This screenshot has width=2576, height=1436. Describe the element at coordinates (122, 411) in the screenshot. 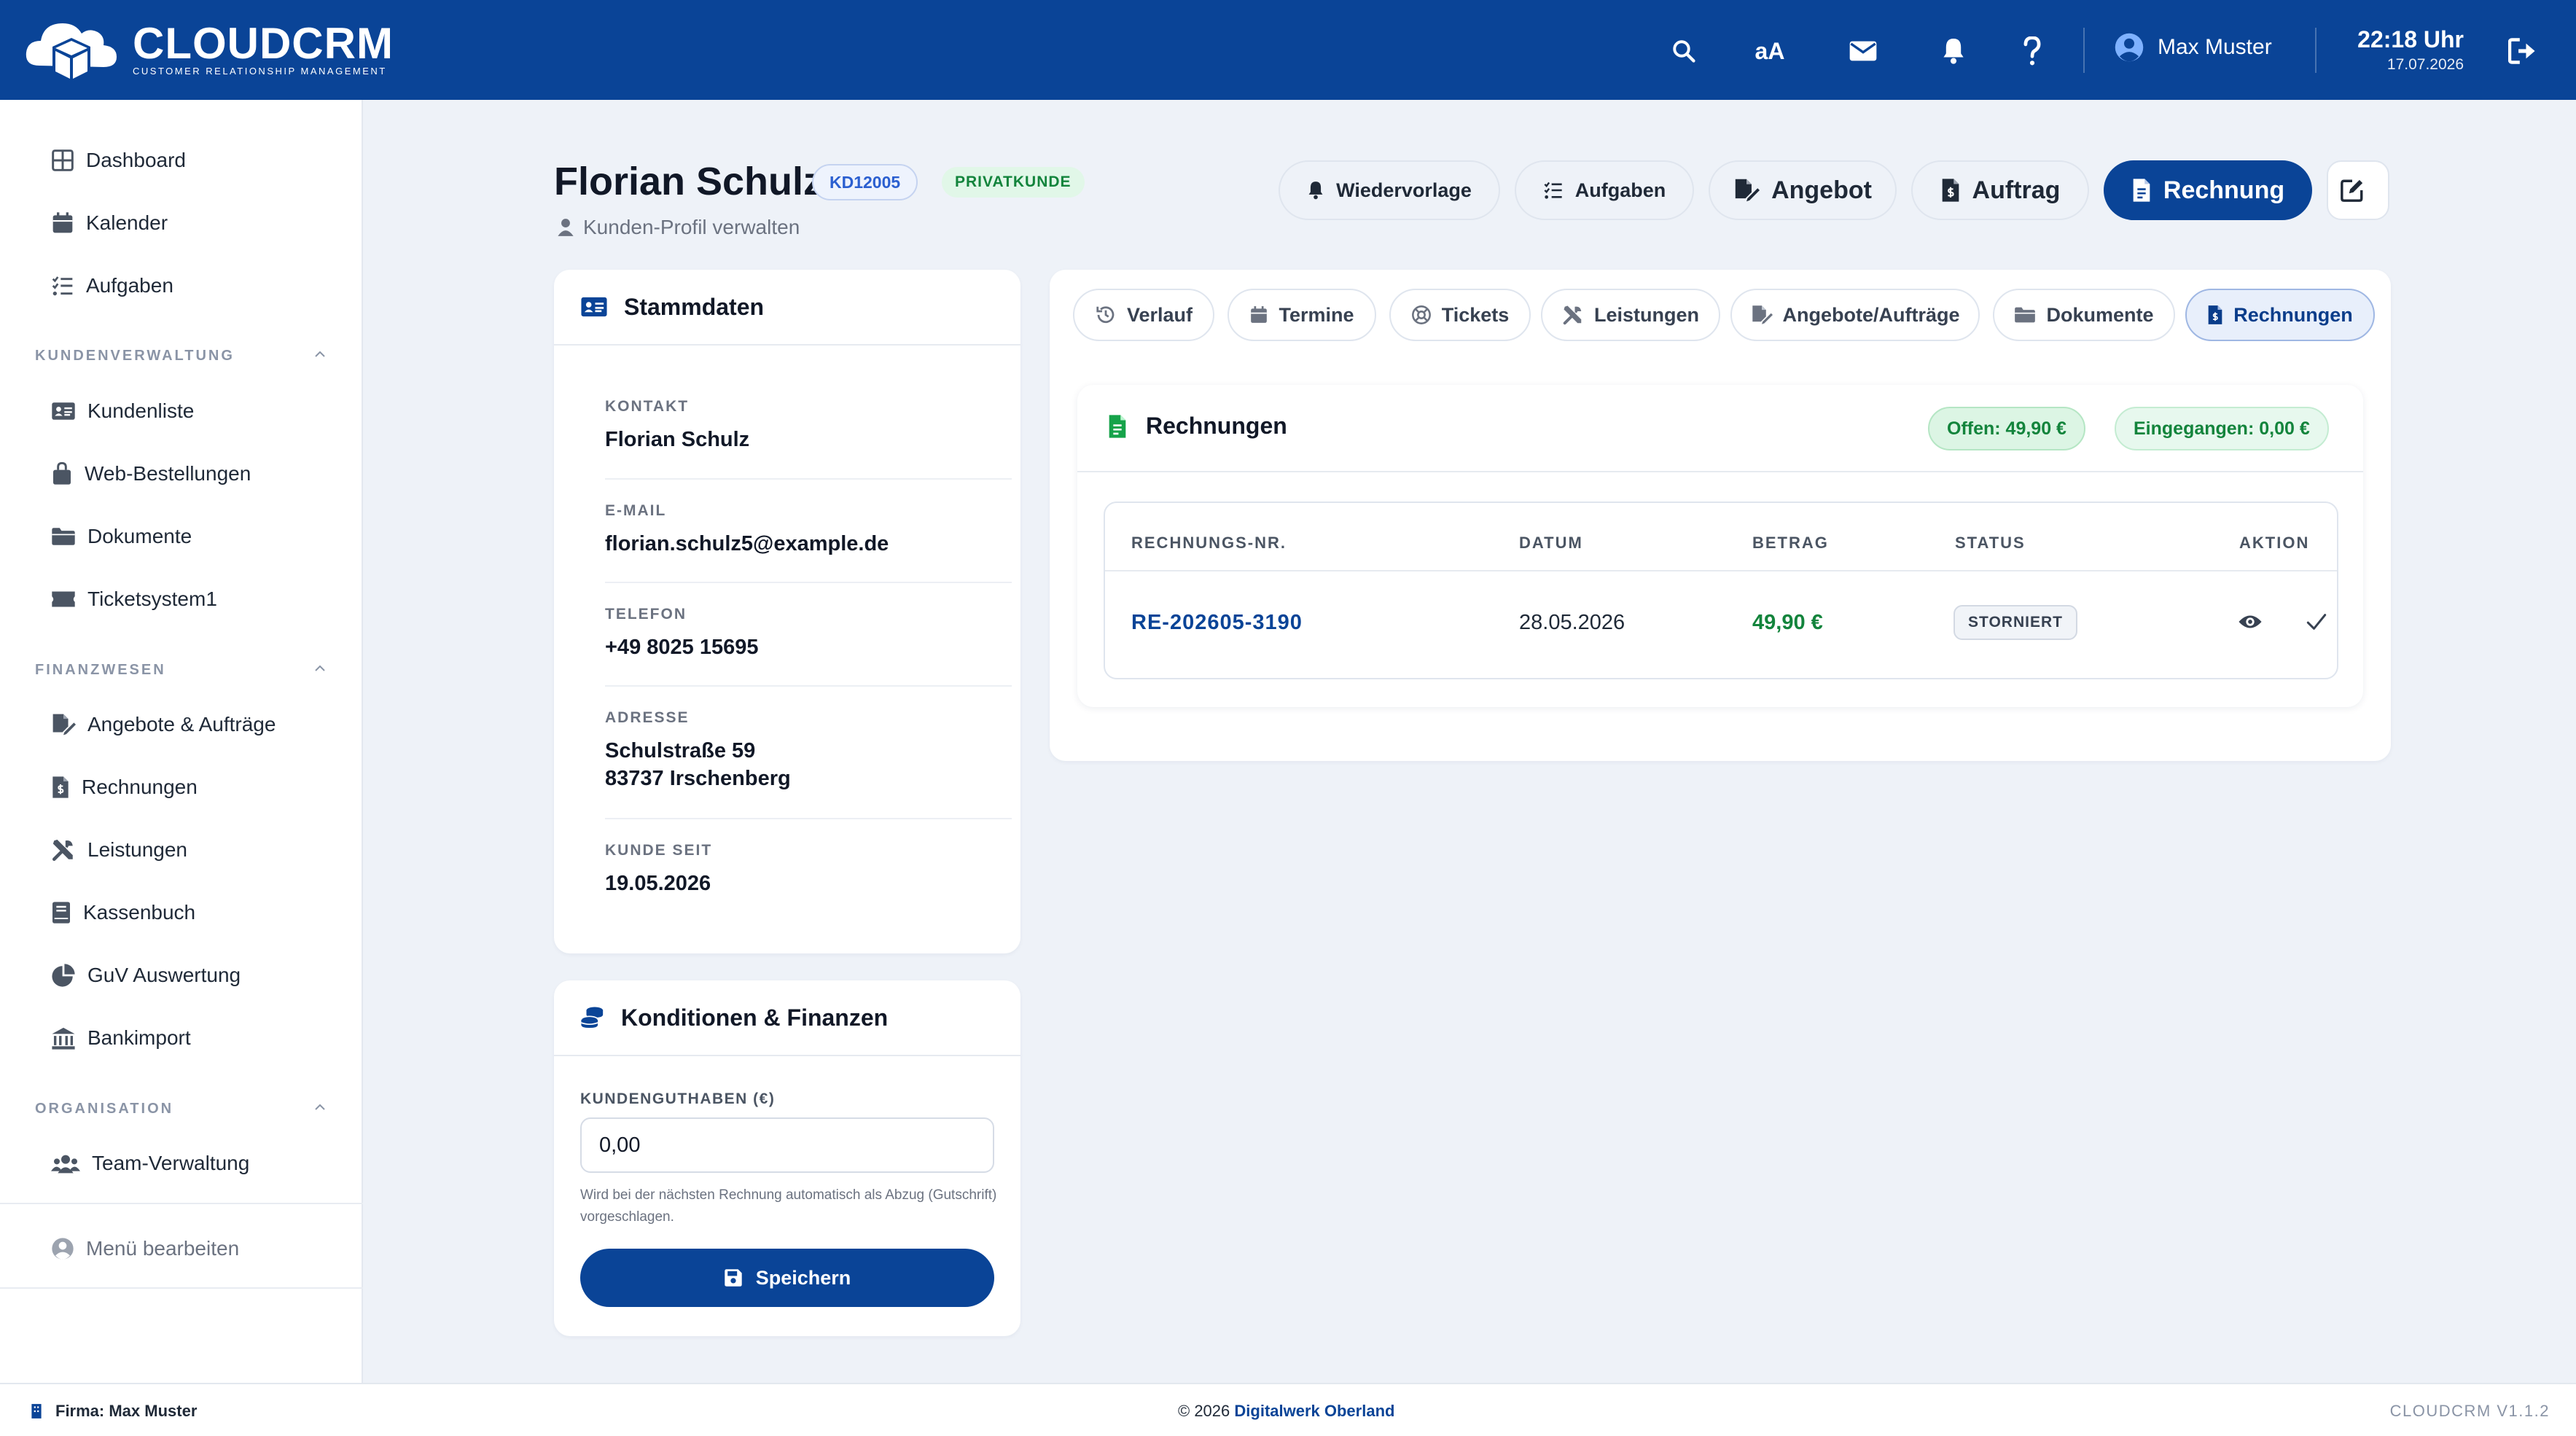

I see `sidebar-item-kundenliste: Kundenliste` at that location.